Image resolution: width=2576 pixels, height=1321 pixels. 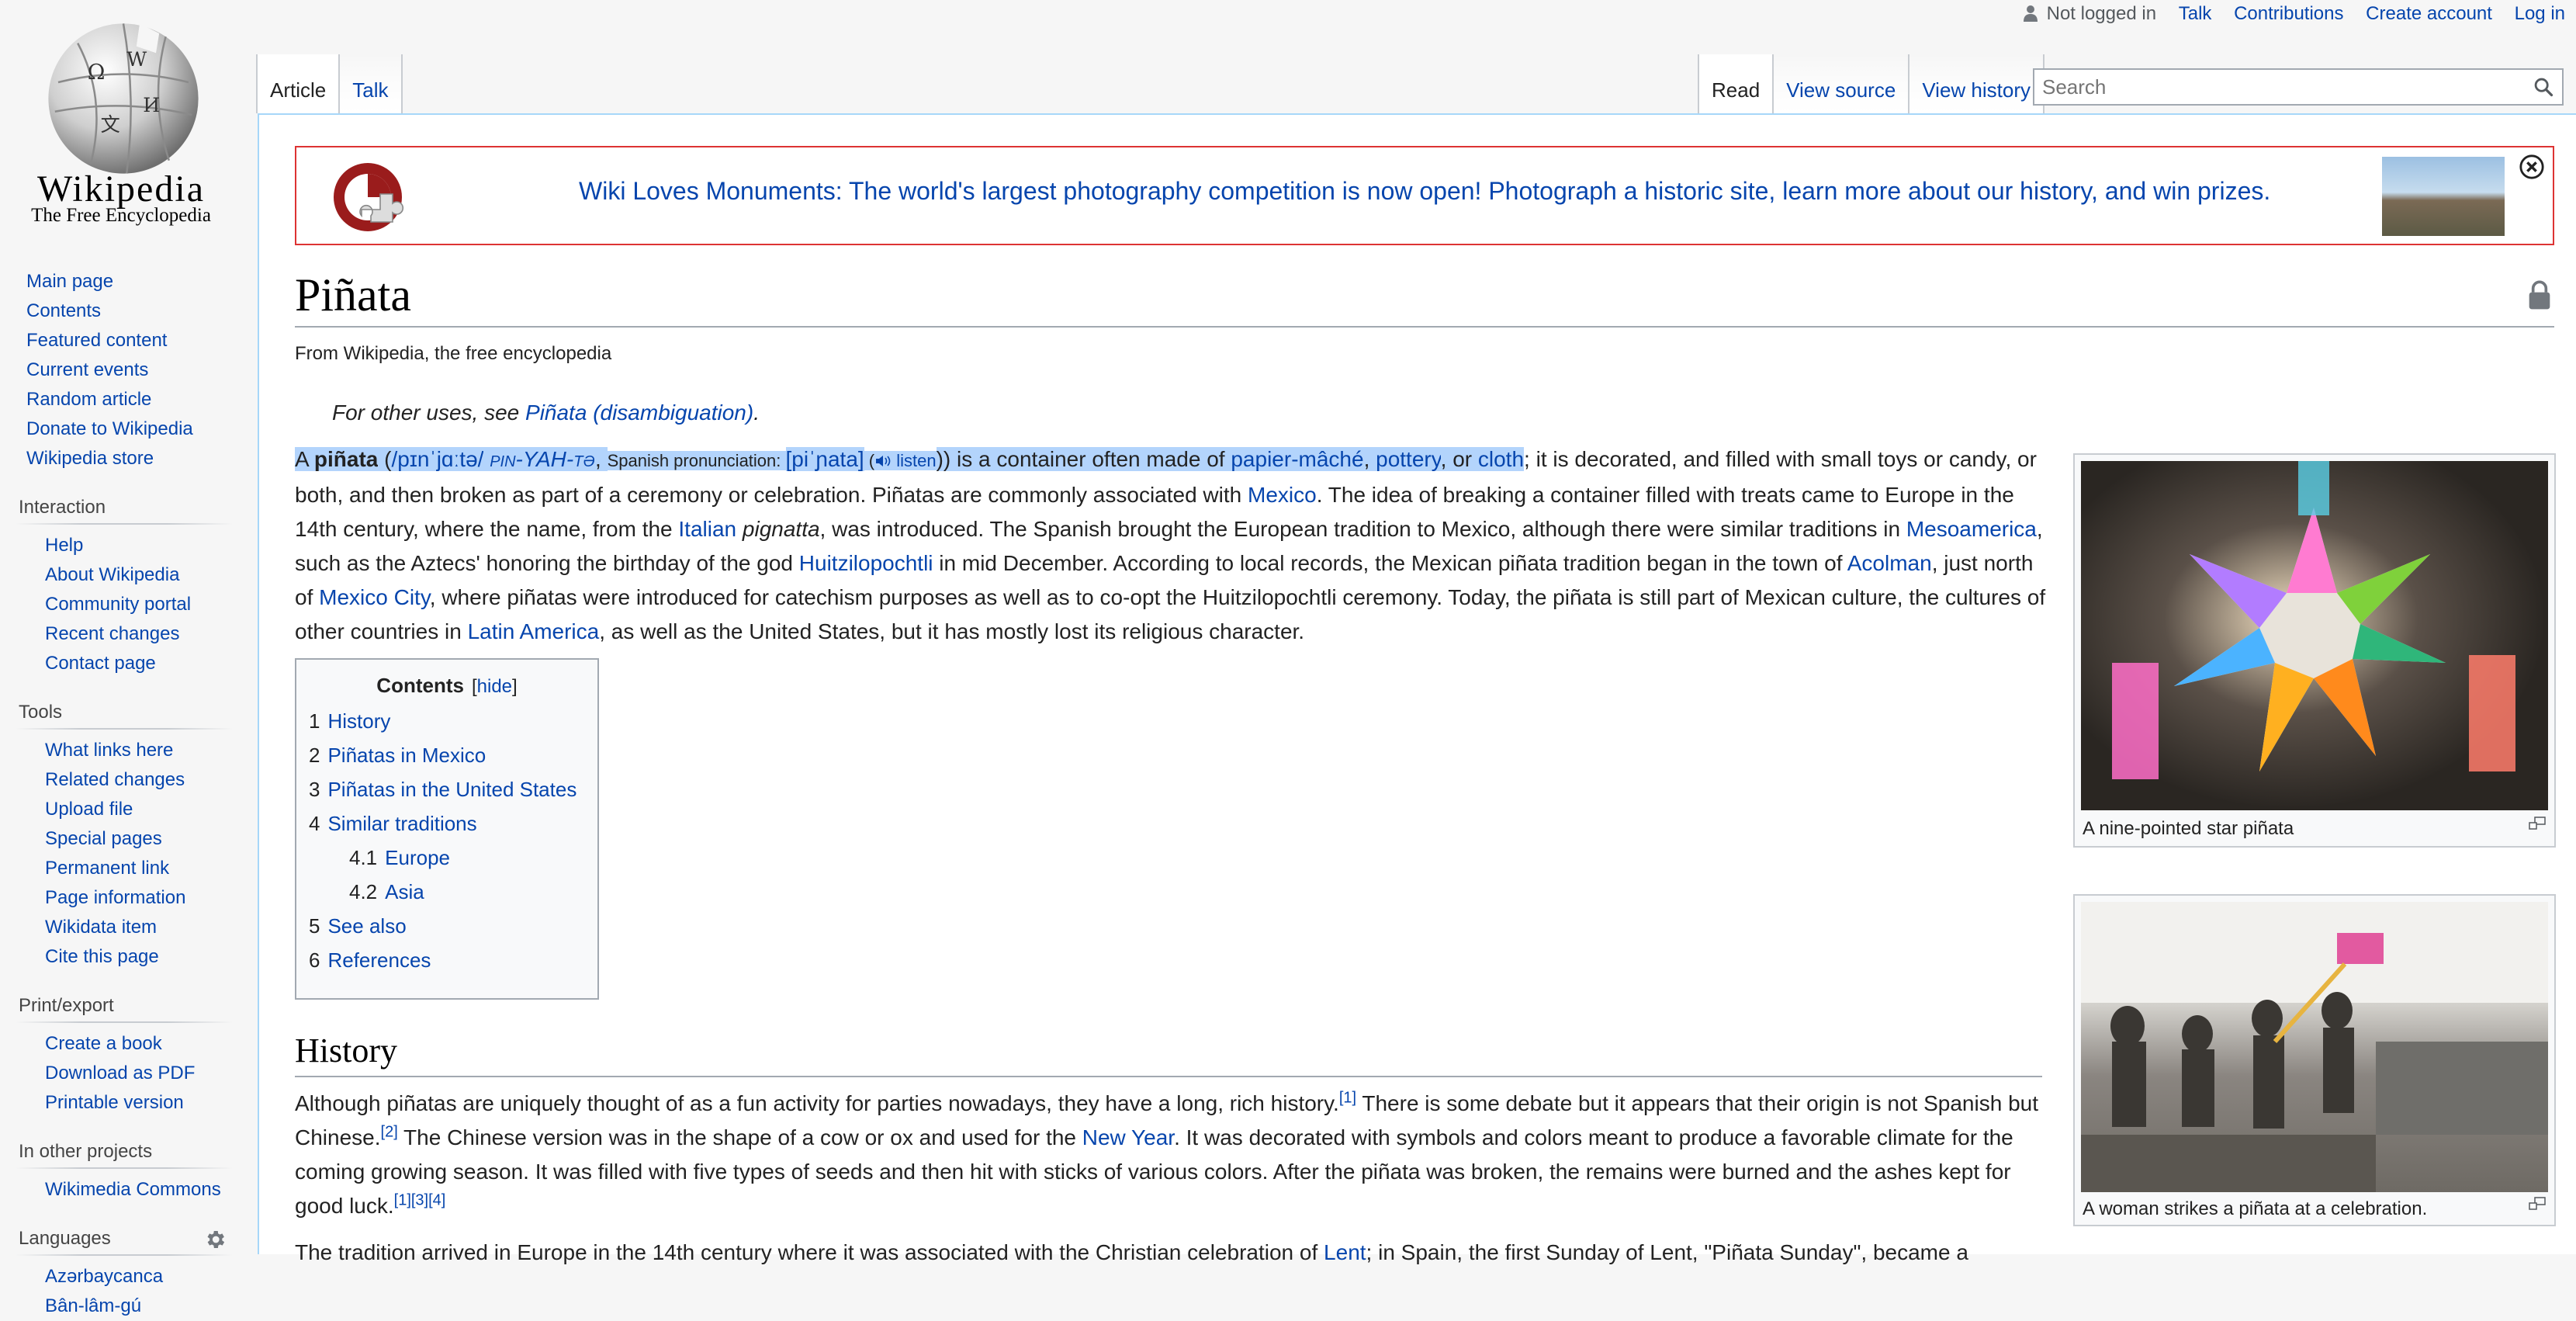 What do you see at coordinates (215, 1239) in the screenshot?
I see `gear-icon` at bounding box center [215, 1239].